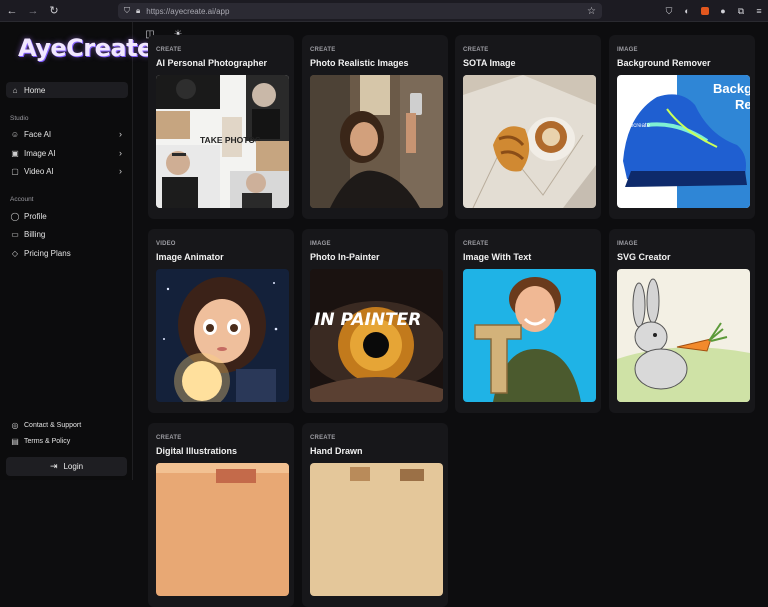 The height and width of the screenshot is (607, 768). Describe the element at coordinates (759, 11) in the screenshot. I see `menu-icon: ≡` at that location.